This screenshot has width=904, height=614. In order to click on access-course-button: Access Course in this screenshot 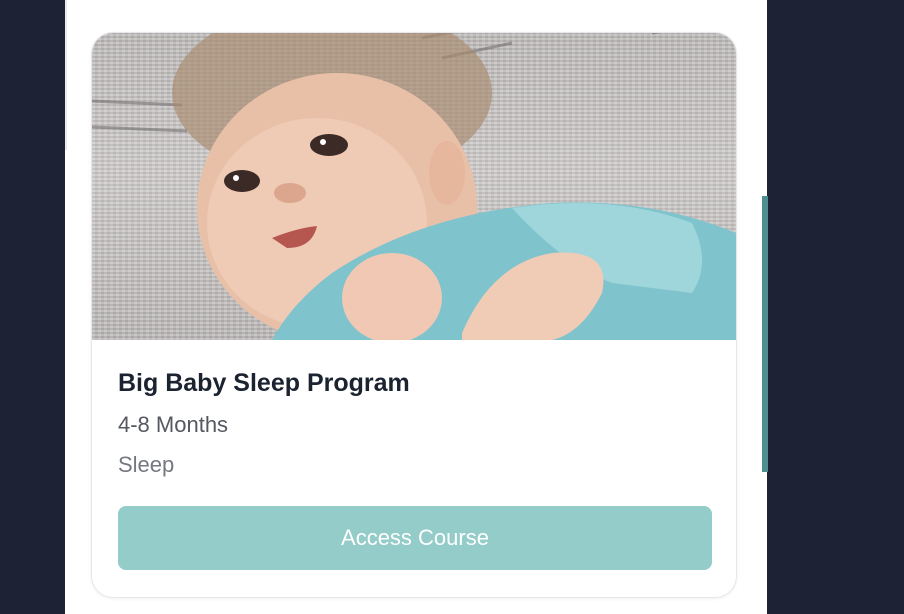, I will do `click(415, 538)`.